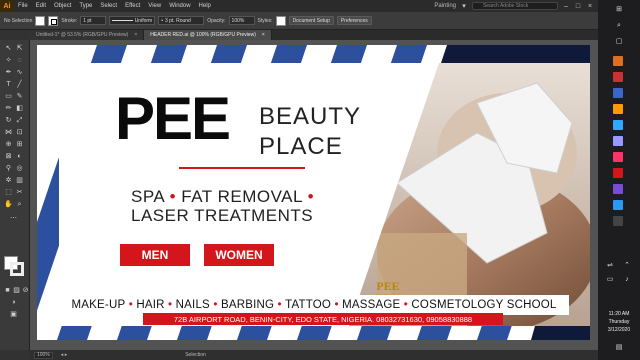 The height and width of the screenshot is (360, 640). What do you see at coordinates (19, 156) in the screenshot?
I see `gradient-tool-icon: ◐` at bounding box center [19, 156].